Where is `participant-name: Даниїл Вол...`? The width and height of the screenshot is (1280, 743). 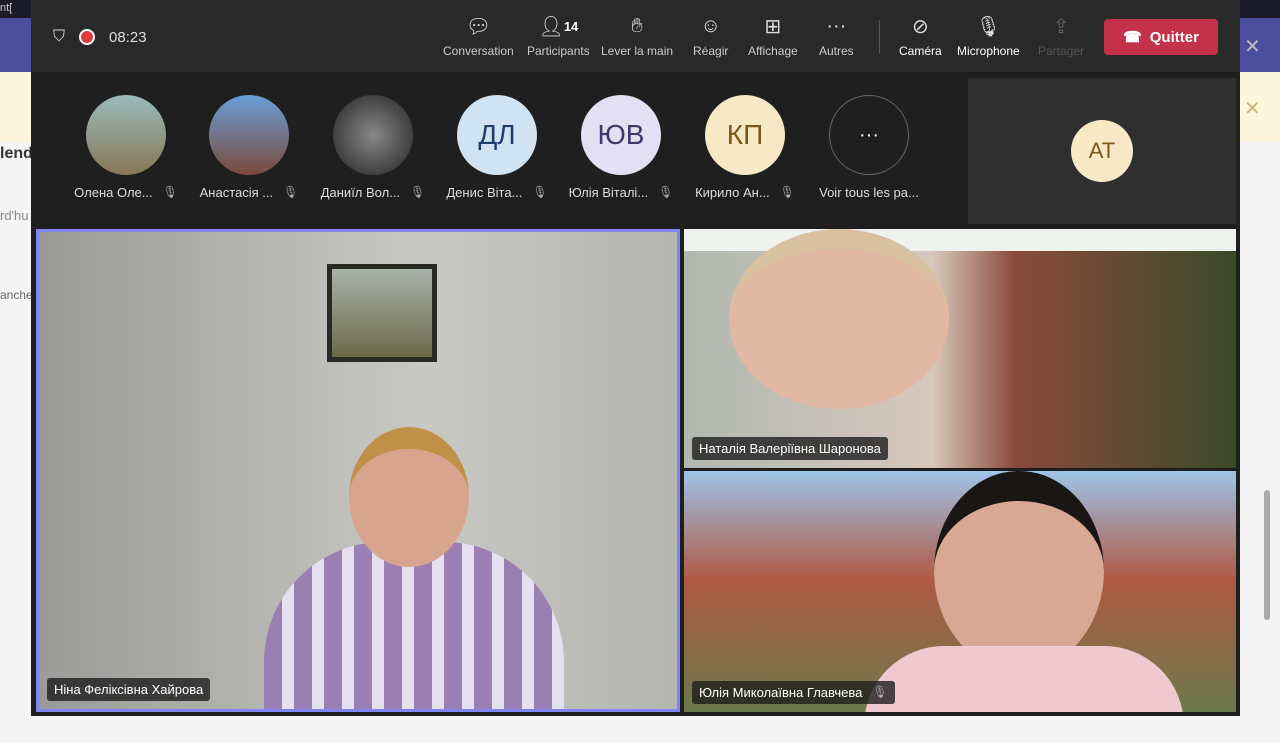 participant-name: Даниїл Вол... is located at coordinates (360, 192).